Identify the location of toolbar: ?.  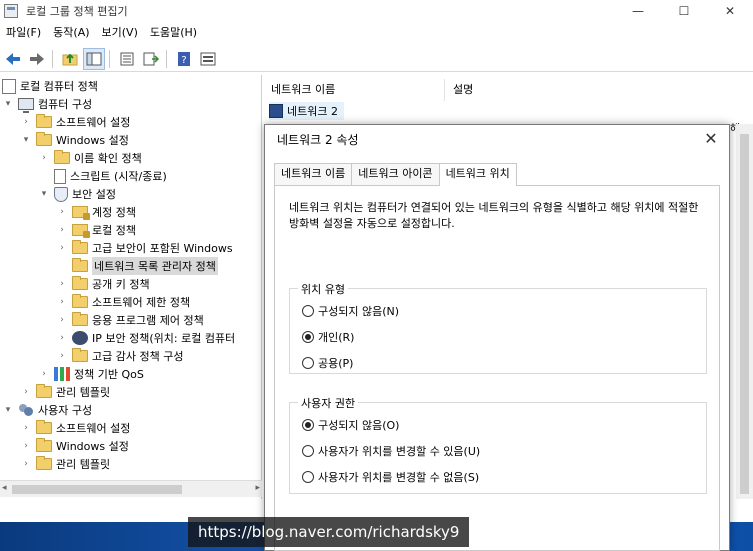
(376, 59).